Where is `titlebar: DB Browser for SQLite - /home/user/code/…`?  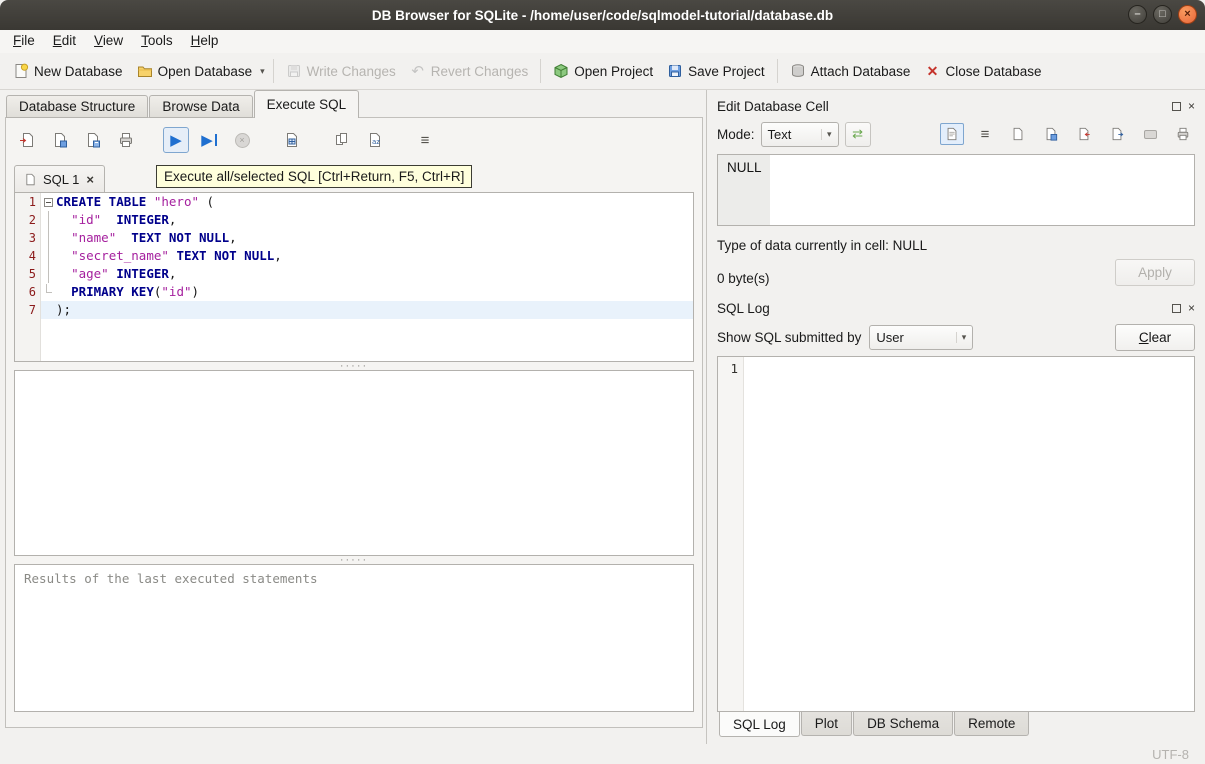 titlebar: DB Browser for SQLite - /home/user/code/… is located at coordinates (602, 15).